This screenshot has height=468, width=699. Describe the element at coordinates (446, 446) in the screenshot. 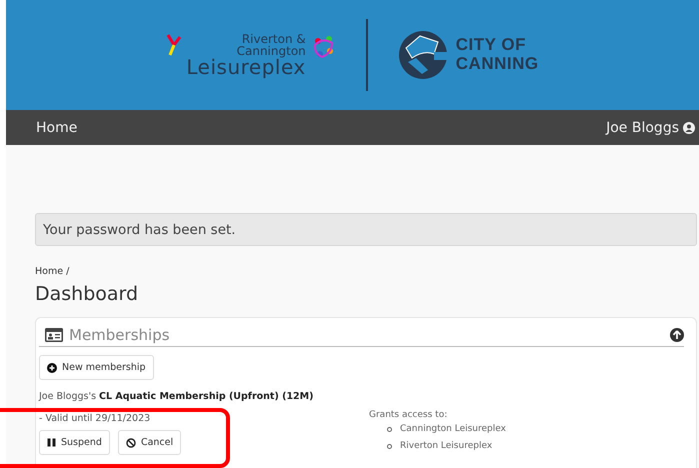

I see `access-item: Riverton Leisureplex` at that location.